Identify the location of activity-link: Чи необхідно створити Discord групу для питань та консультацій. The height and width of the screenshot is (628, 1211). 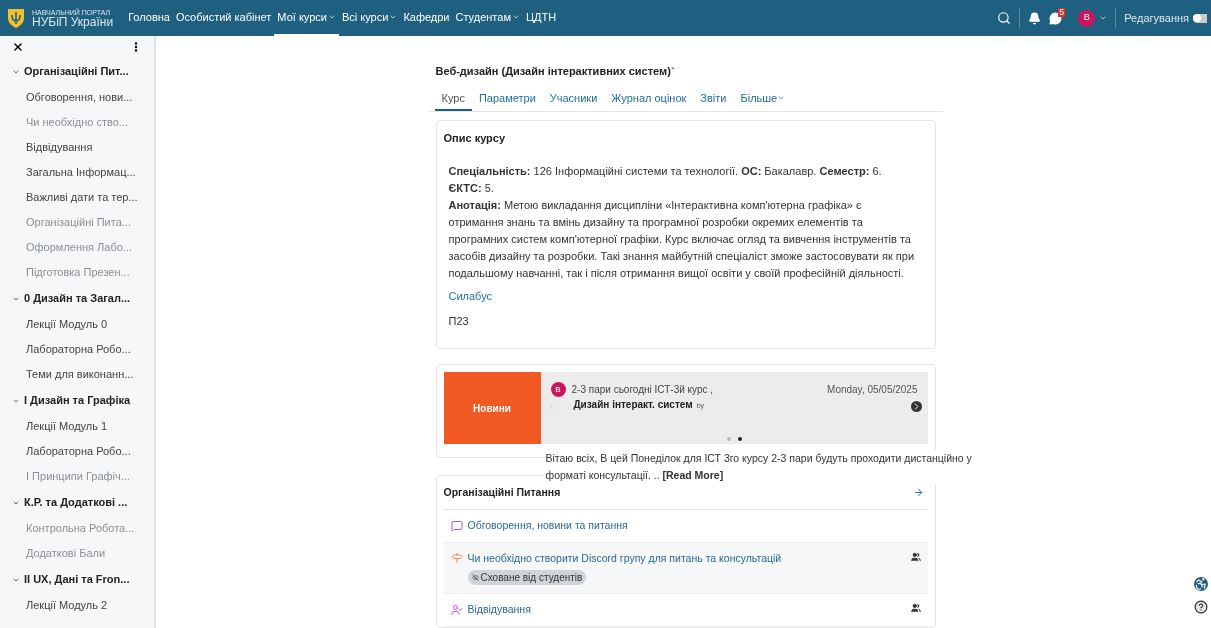
(624, 558).